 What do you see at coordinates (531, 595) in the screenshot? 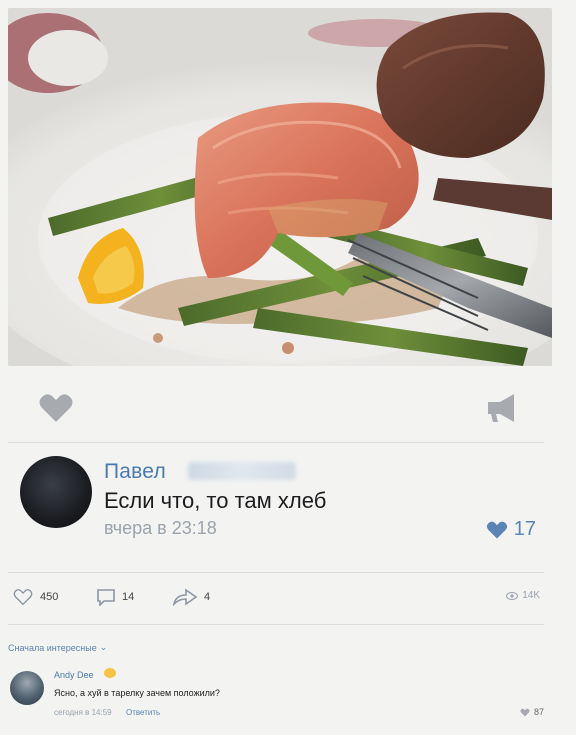
I see `view-count: 14K` at bounding box center [531, 595].